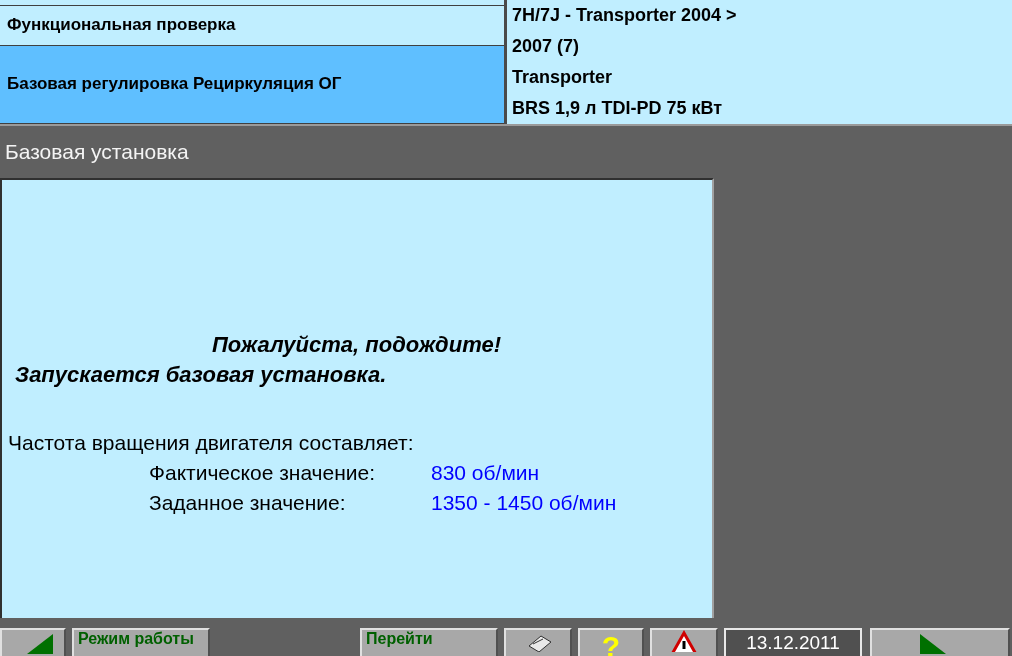  I want to click on next-button, so click(940, 642).